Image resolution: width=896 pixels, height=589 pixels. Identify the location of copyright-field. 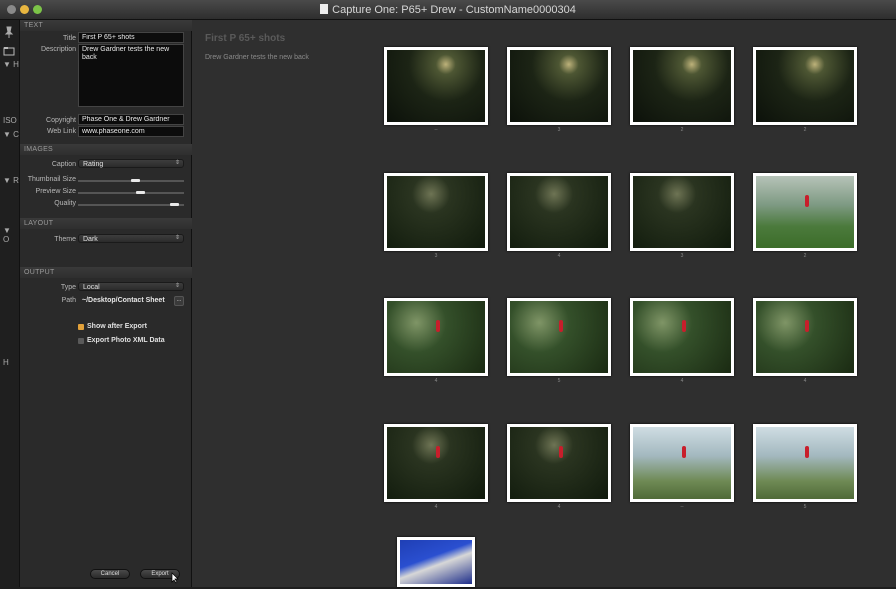
(131, 119).